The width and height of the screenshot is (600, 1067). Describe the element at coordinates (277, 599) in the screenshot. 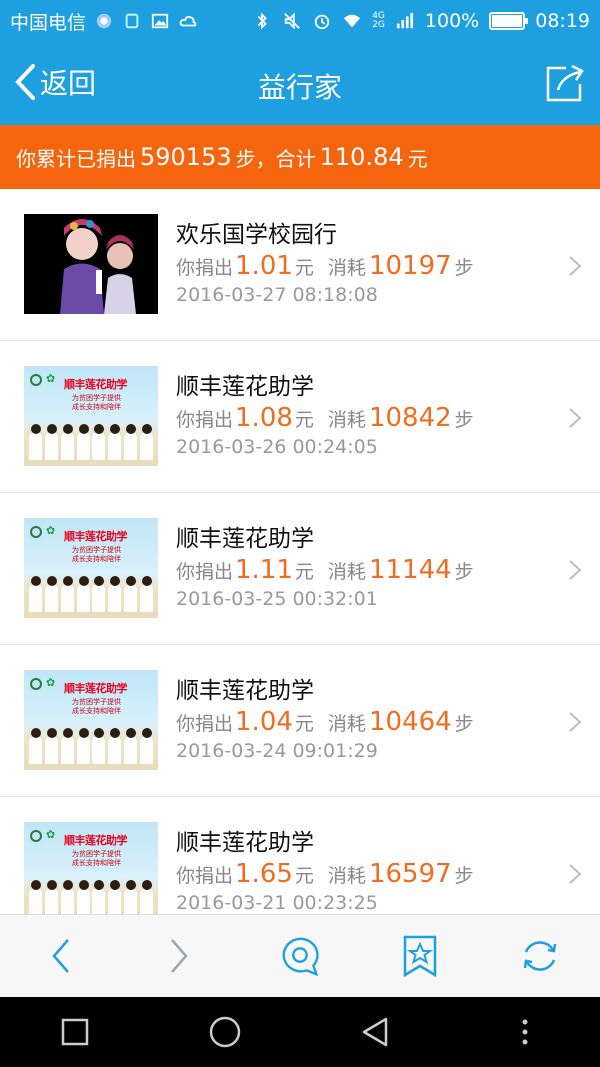

I see `donation-timestamp: 2016-03-25 00:32:01` at that location.